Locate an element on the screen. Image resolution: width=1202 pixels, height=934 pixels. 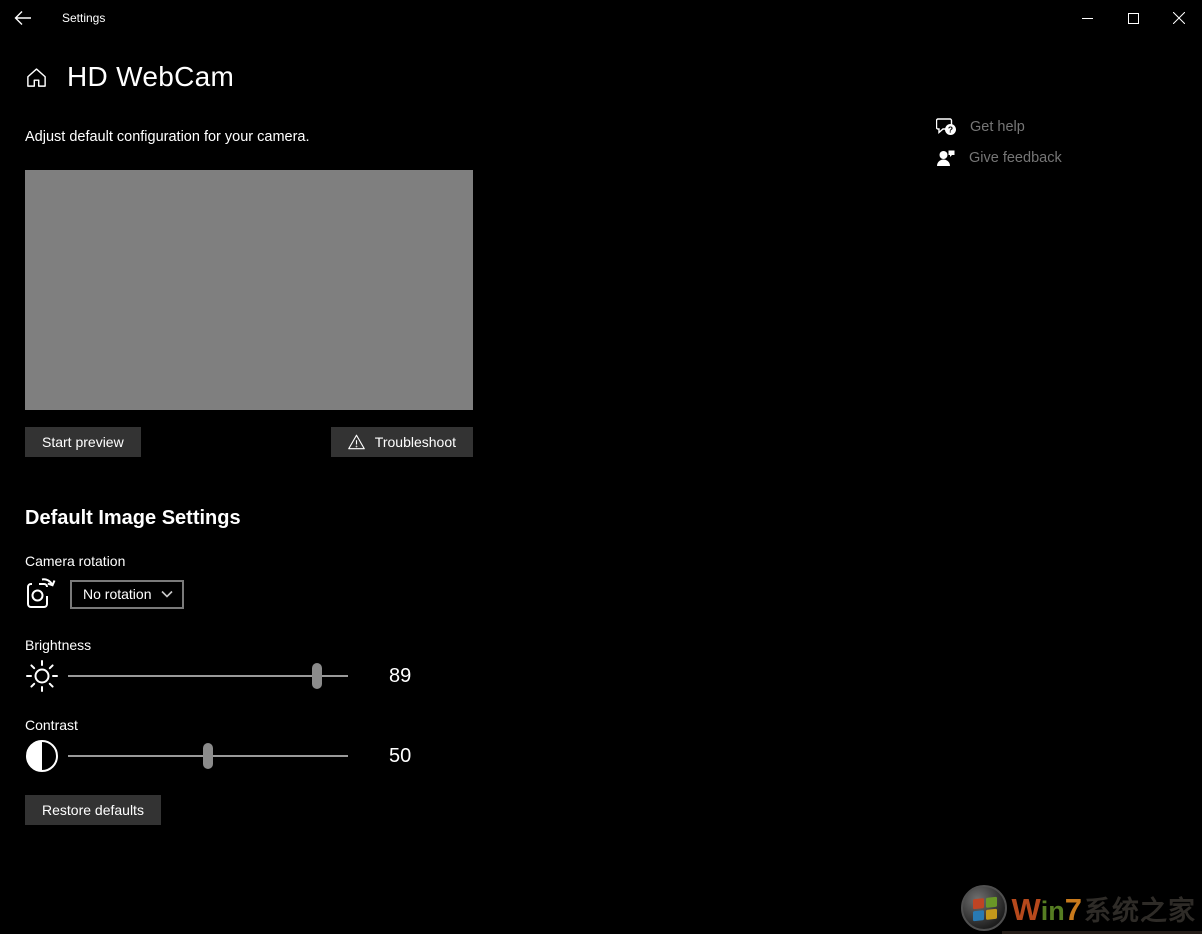
brightness-slider is located at coordinates (208, 676).